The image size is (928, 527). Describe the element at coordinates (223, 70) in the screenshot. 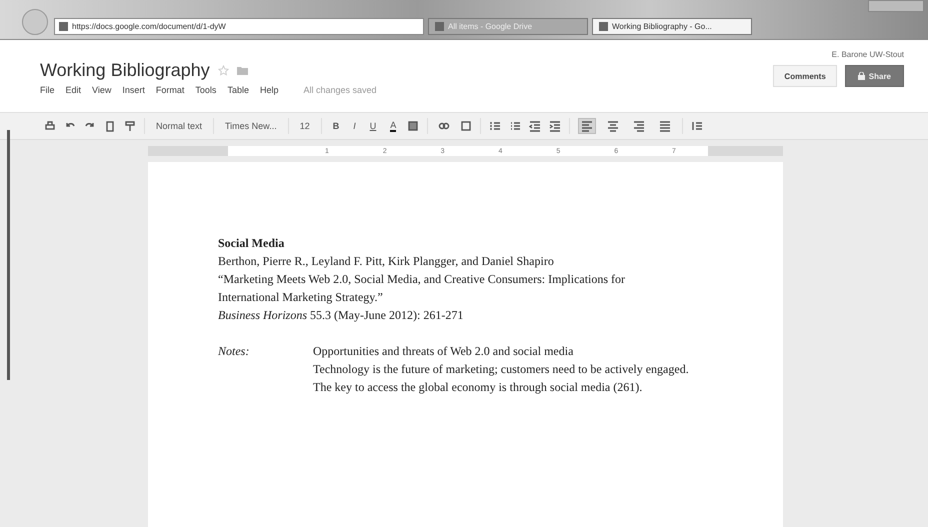

I see `star-icon` at that location.